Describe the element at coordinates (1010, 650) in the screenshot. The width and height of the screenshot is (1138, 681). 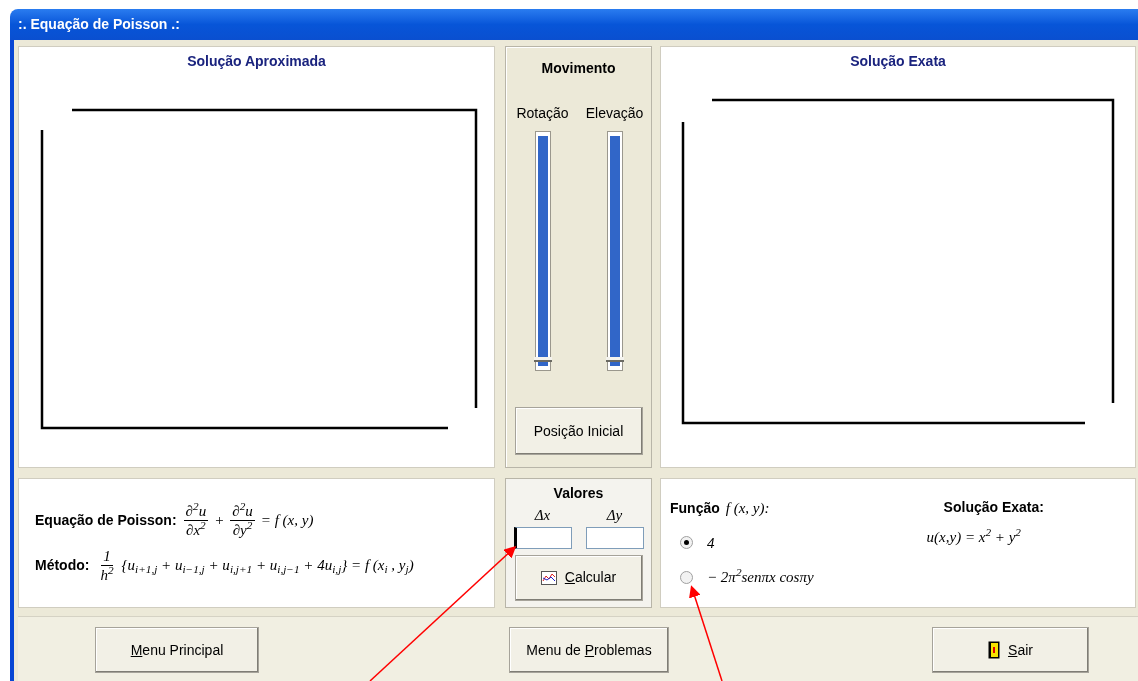
I see `exit-button: Sair` at that location.